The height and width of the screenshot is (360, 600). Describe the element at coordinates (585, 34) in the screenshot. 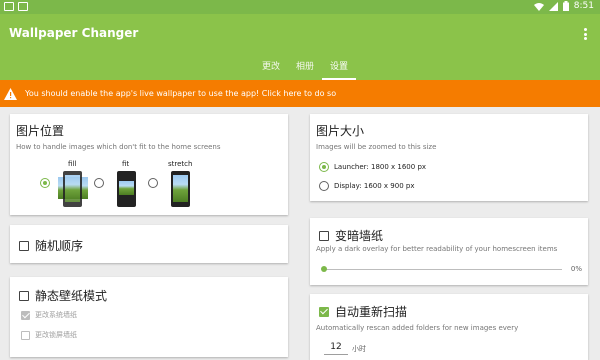

I see `more-vert-icon` at that location.